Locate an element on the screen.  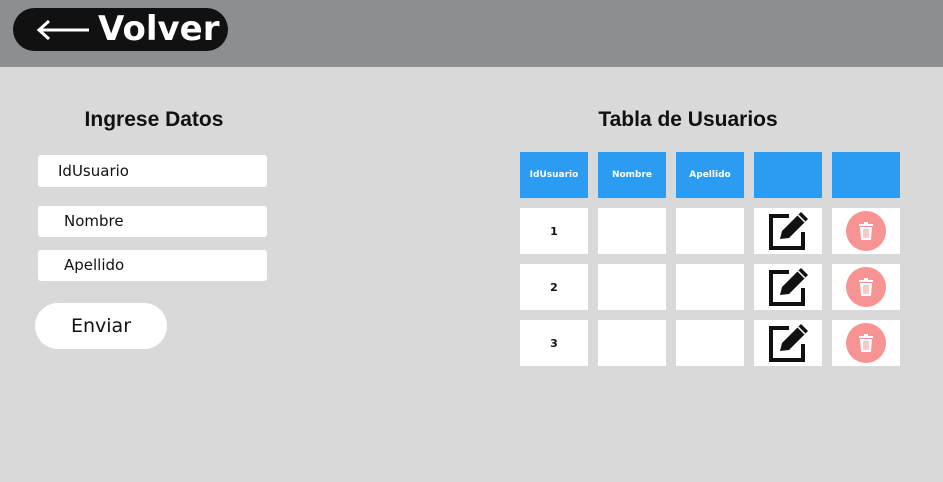
table-title: Tabla de Usuarios is located at coordinates (688, 119).